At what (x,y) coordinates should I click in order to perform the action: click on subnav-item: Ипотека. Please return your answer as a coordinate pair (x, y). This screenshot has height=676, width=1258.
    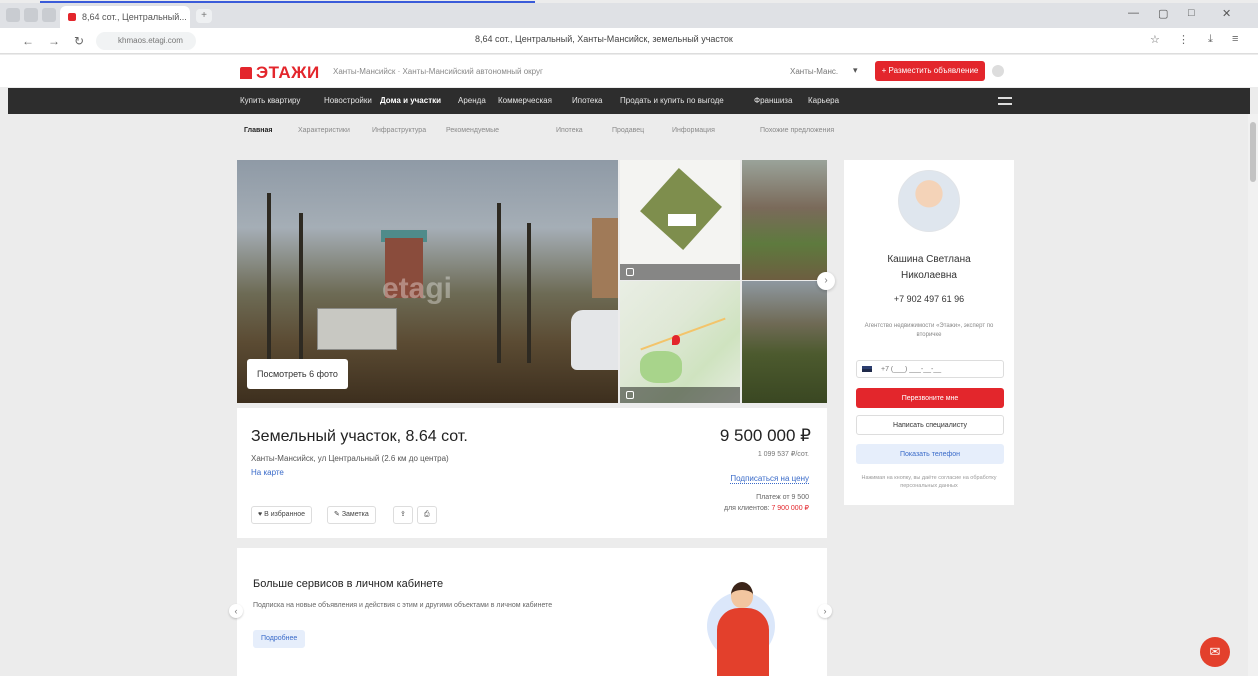
    Looking at the image, I should click on (569, 130).